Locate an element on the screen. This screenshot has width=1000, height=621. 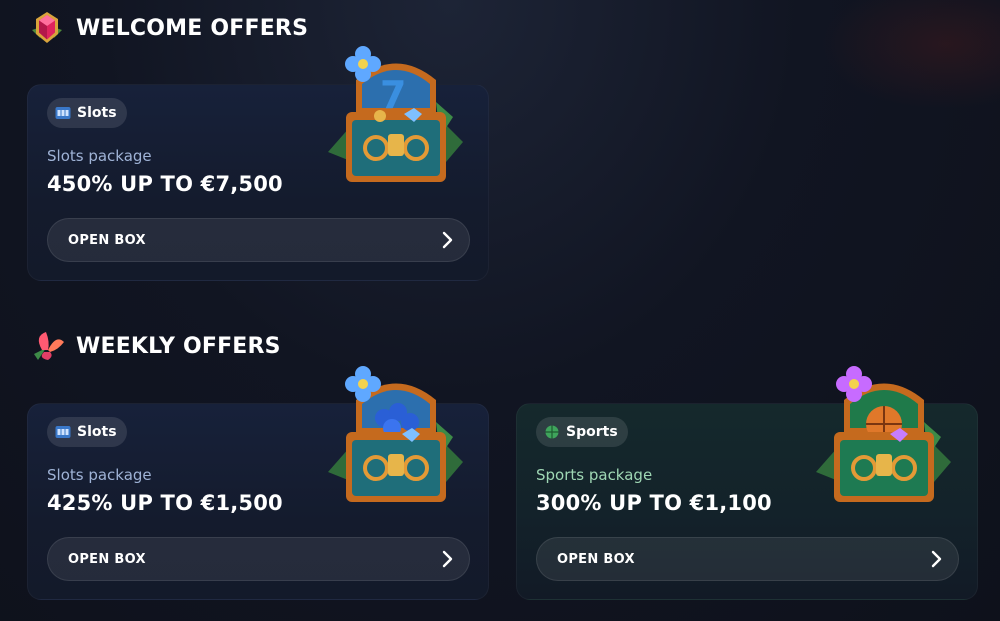
welcome-offers-heading: WELCOME OFFERS is located at coordinates (168, 28).